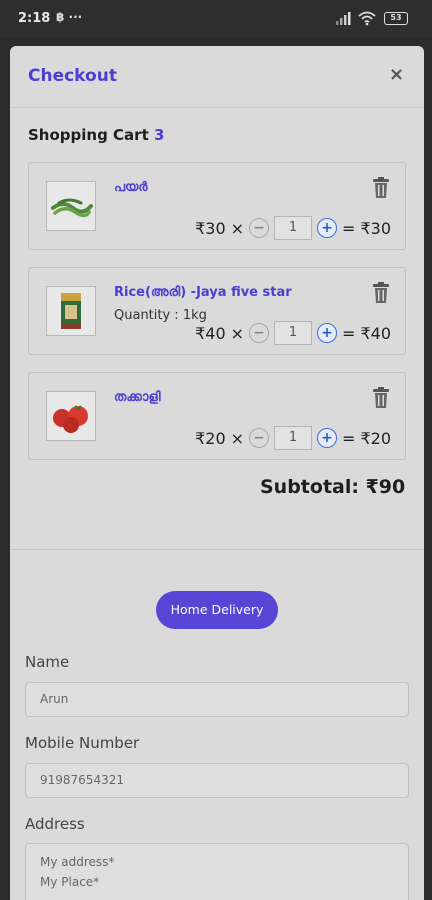 Image resolution: width=432 pixels, height=900 pixels. I want to click on modal-title: Checkout, so click(72, 76).